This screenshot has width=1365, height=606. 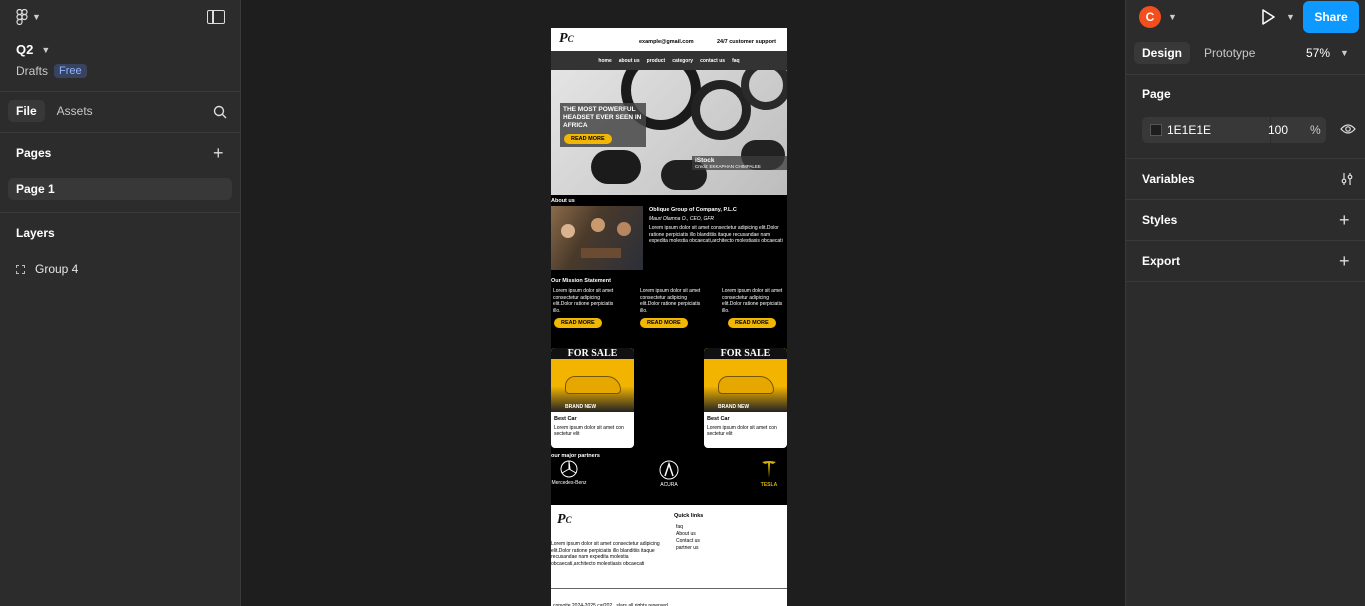 What do you see at coordinates (1229, 53) in the screenshot?
I see `tab-prototype: Prototype` at bounding box center [1229, 53].